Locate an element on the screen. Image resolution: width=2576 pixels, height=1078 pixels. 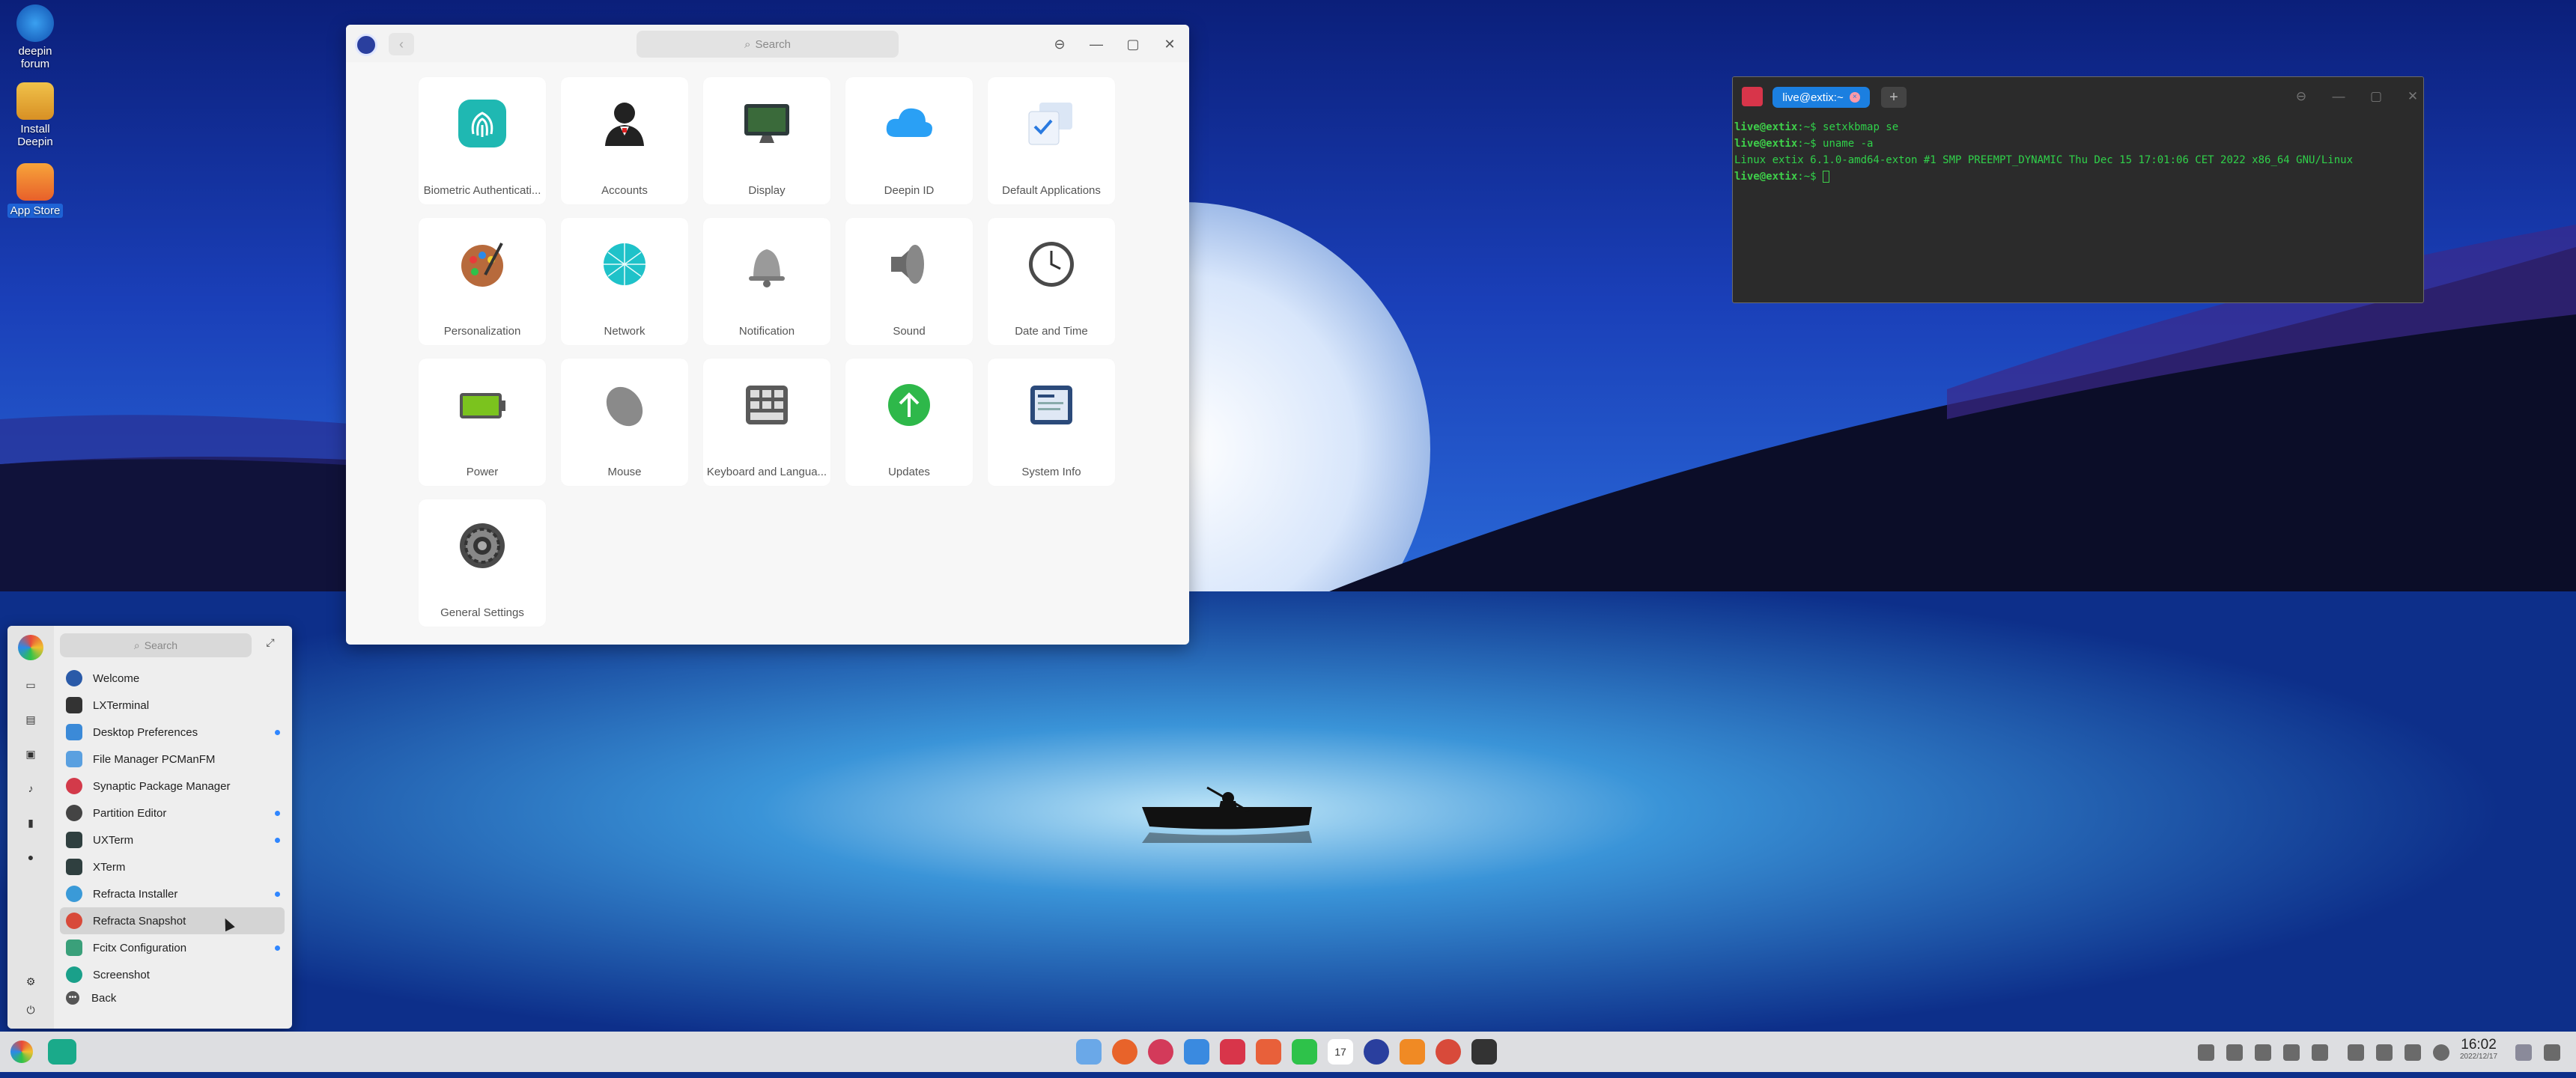
app-store-dock-icon is located at coordinates (1412, 1052).